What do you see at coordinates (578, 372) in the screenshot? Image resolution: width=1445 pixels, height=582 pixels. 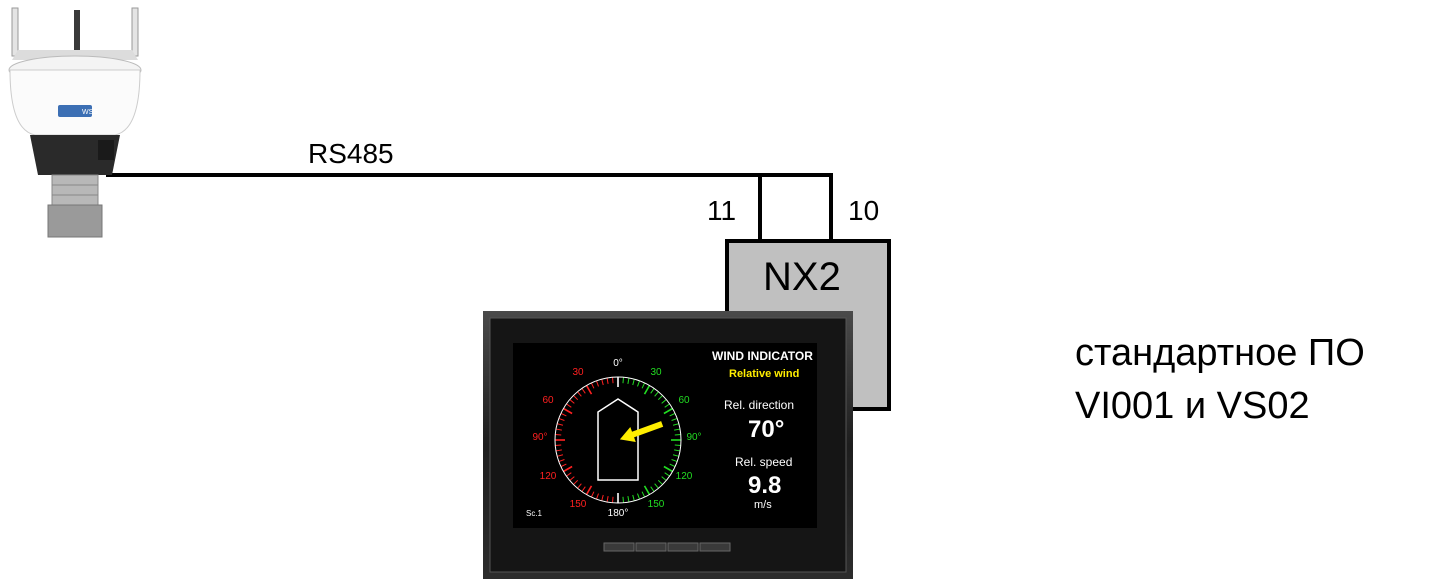 I see `dial-label-port-30: 30` at bounding box center [578, 372].